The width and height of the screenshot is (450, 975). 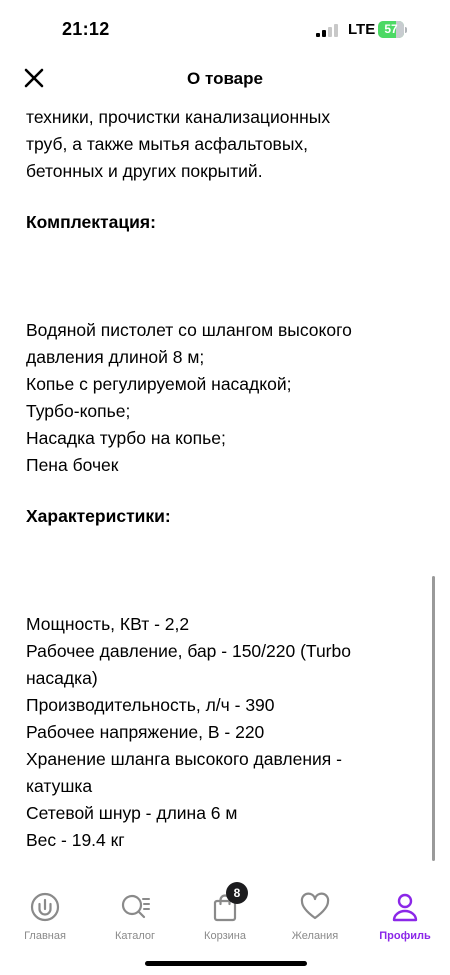 I want to click on tab-profile-label: Профиль, so click(x=405, y=936).